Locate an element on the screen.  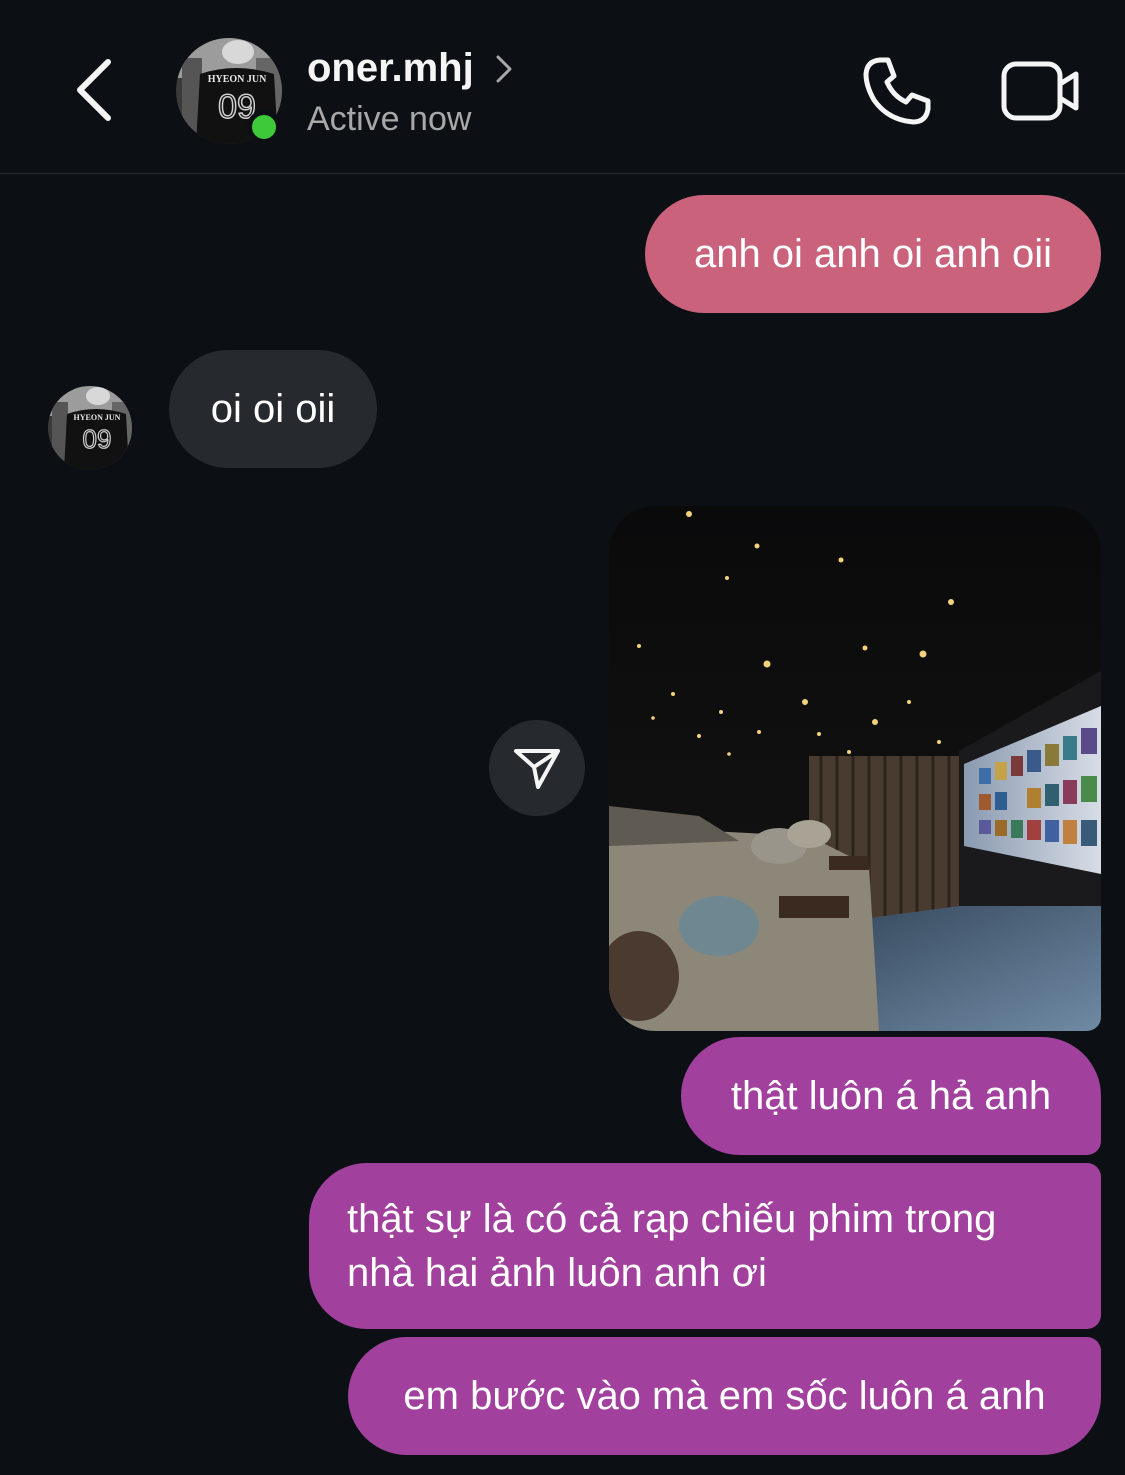
back-button is located at coordinates (97, 90).